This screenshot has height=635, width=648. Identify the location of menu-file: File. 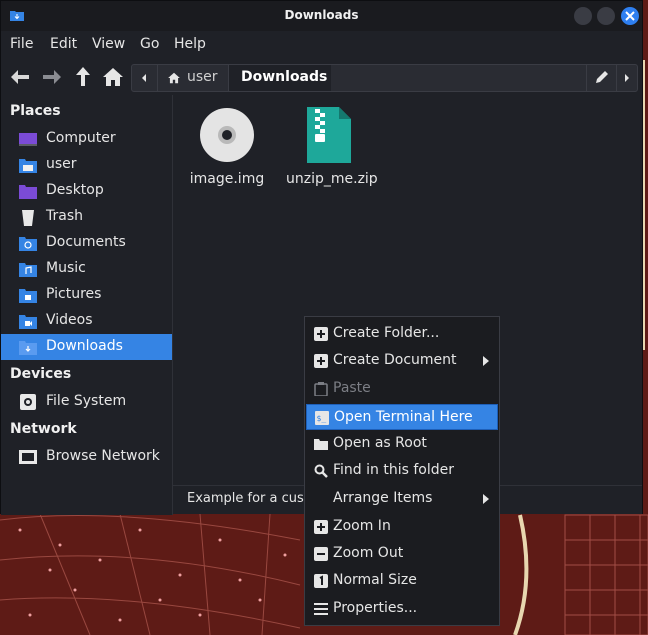
(21, 44).